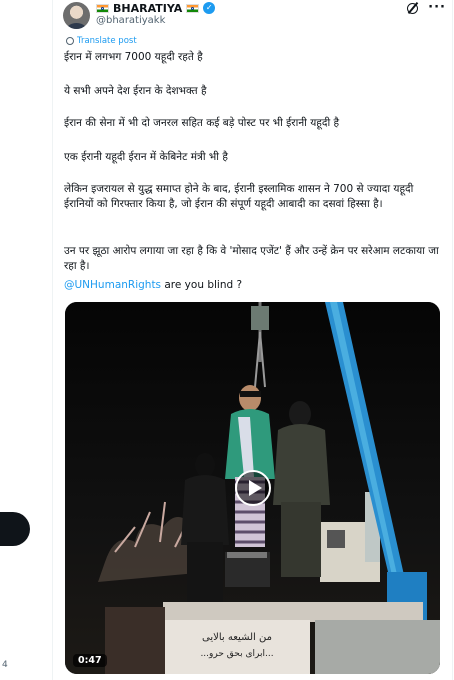  I want to click on author-name: BHARATIYA, so click(147, 8).